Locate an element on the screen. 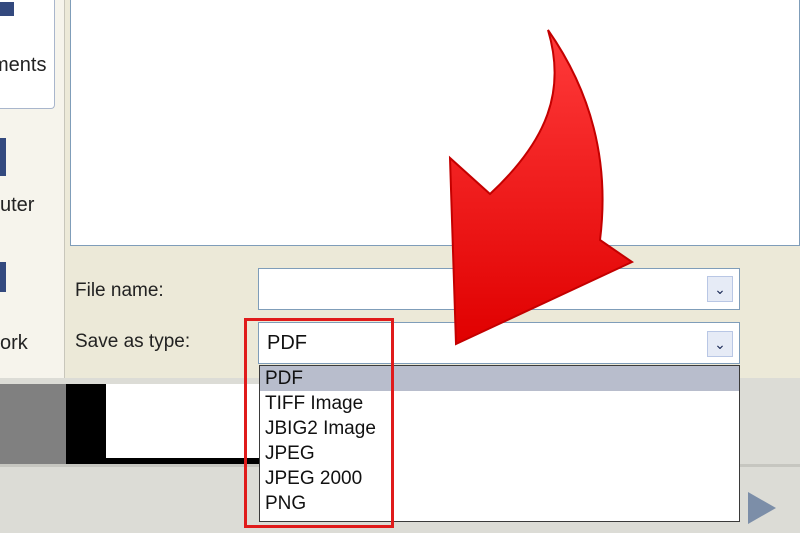 The image size is (800, 533). annotation-arrow-icon is located at coordinates (541, 187).